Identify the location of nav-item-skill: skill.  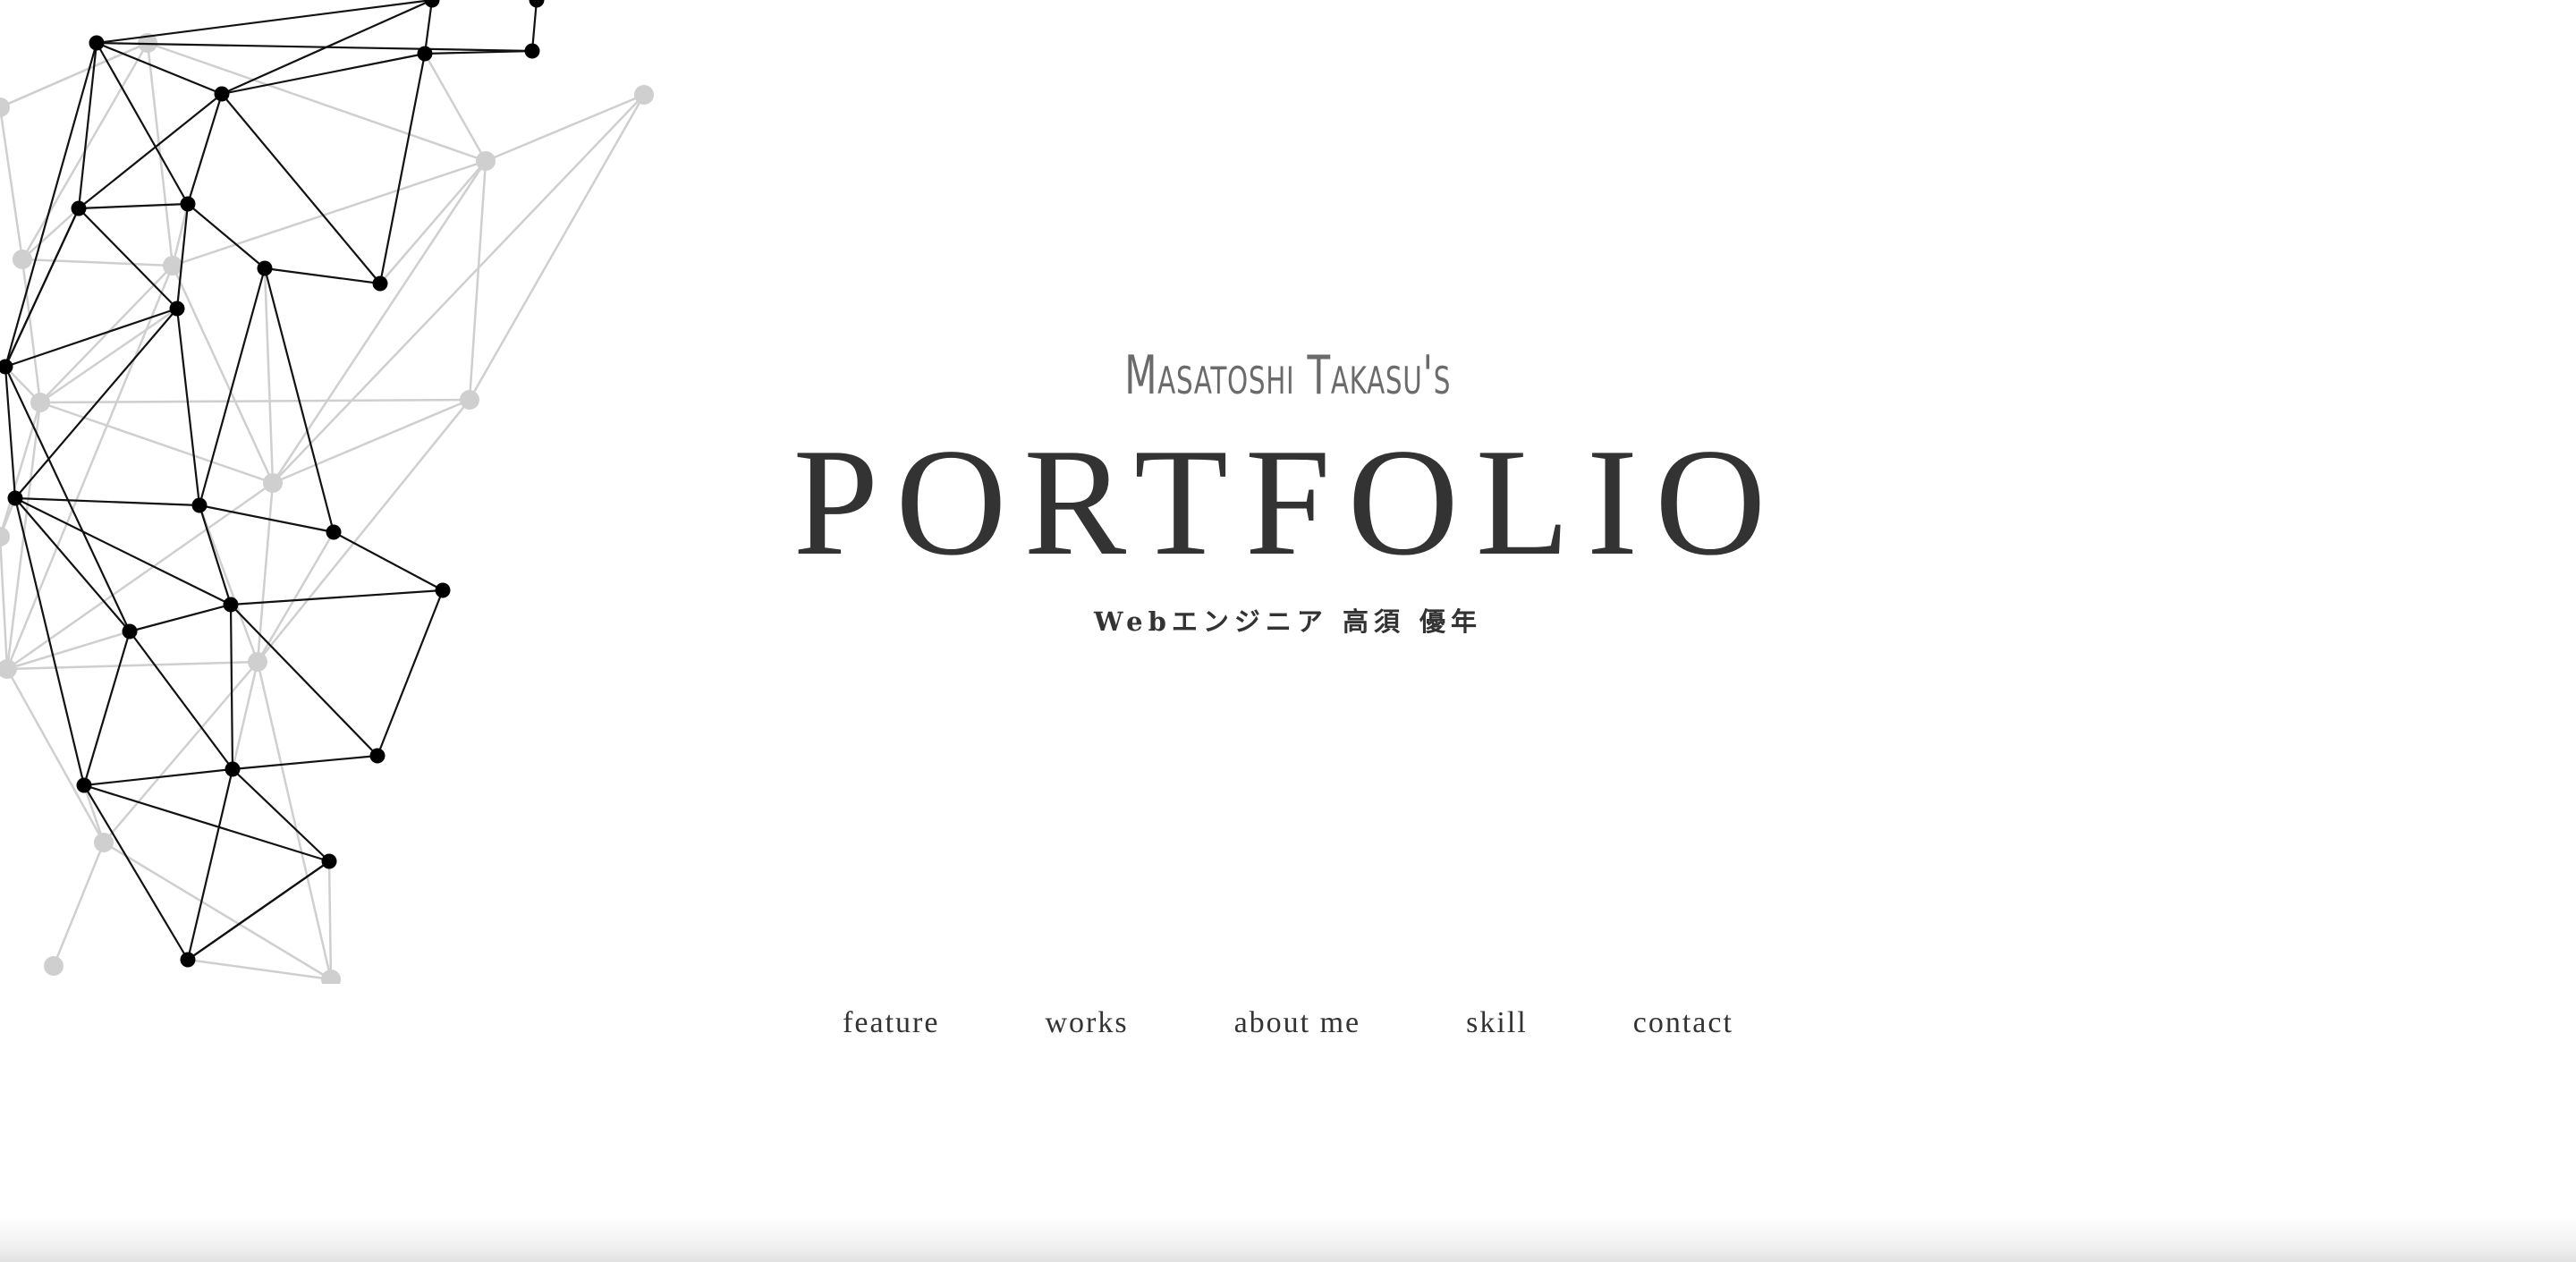
(1497, 1023).